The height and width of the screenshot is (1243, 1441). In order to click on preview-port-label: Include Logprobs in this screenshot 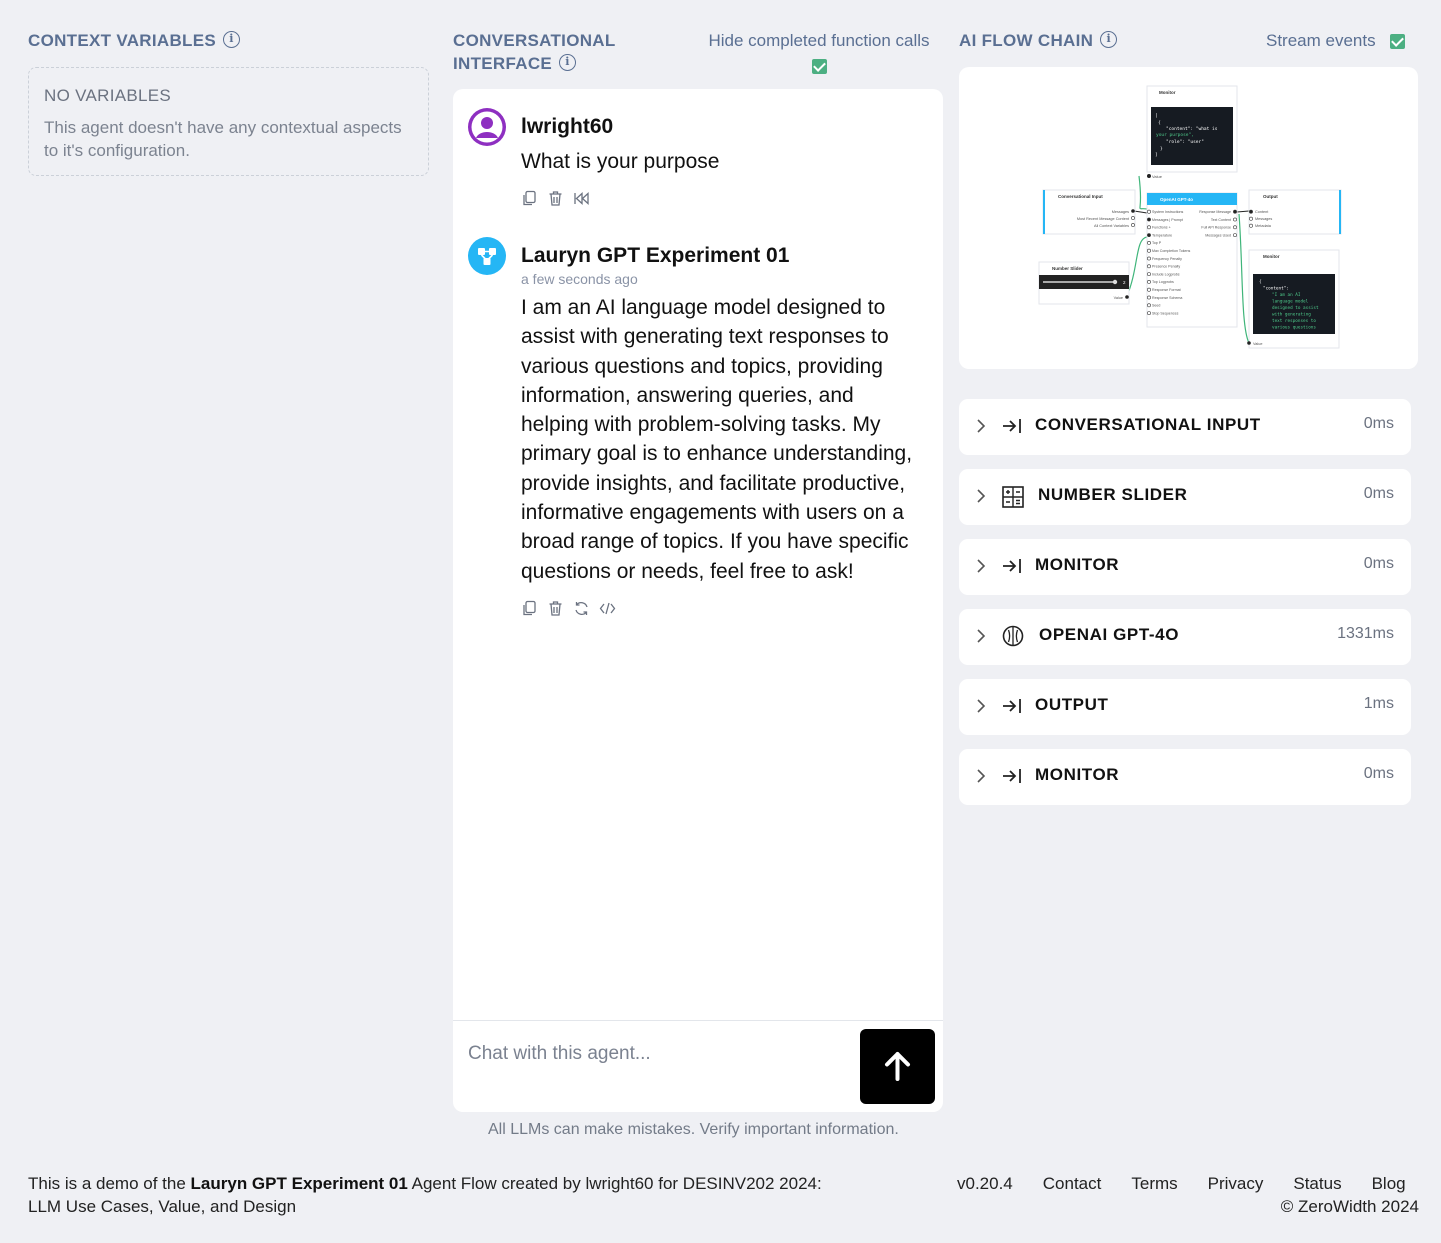, I will do `click(1166, 274)`.